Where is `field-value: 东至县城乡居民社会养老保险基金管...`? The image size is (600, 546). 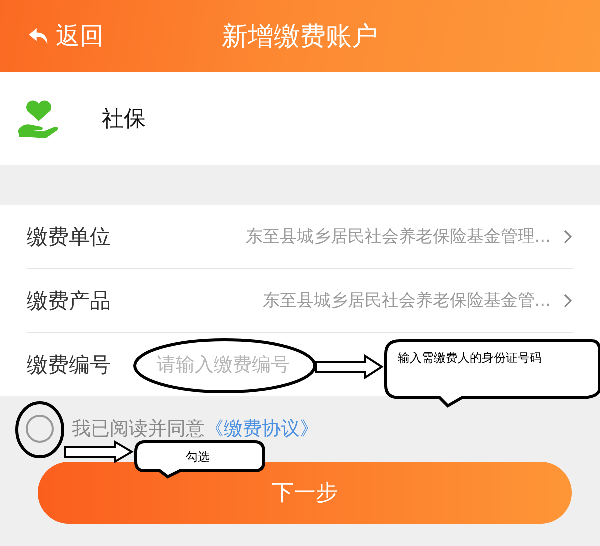
field-value: 东至县城乡居民社会养老保险基金管... is located at coordinates (354, 300).